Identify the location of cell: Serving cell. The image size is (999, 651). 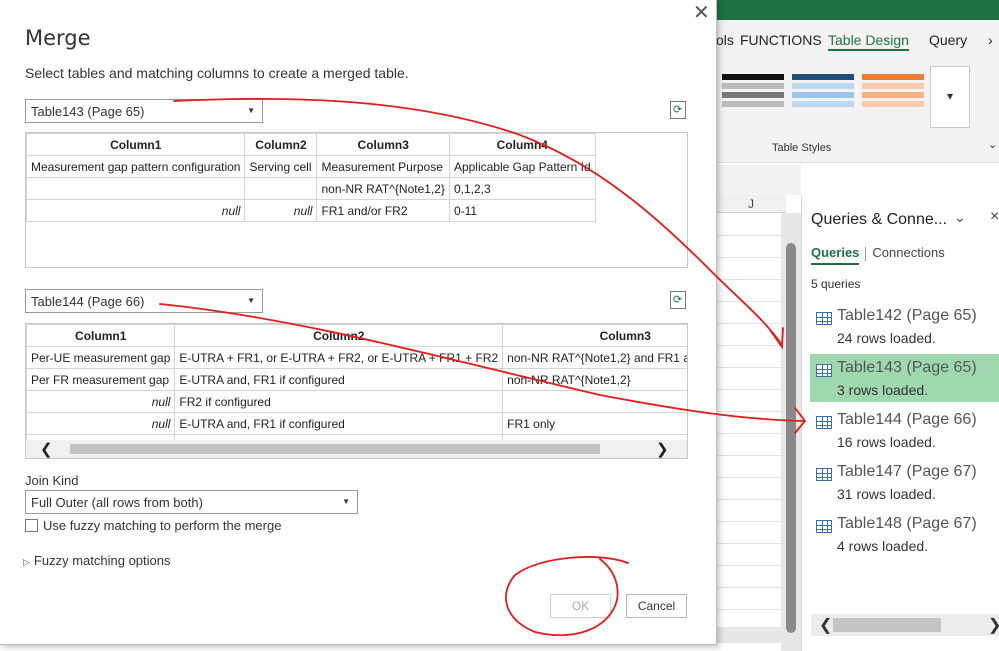
(281, 166).